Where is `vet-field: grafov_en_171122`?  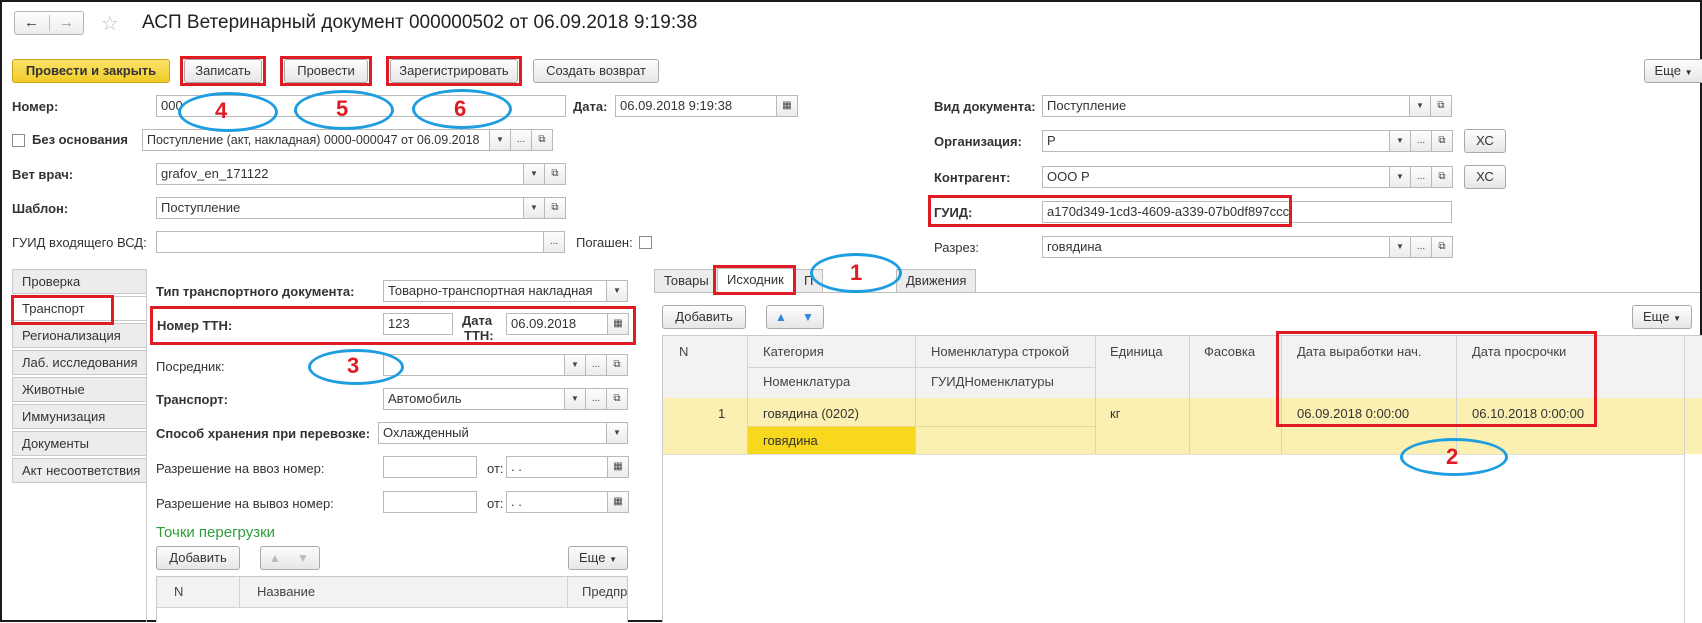 vet-field: grafov_en_171122 is located at coordinates (340, 174).